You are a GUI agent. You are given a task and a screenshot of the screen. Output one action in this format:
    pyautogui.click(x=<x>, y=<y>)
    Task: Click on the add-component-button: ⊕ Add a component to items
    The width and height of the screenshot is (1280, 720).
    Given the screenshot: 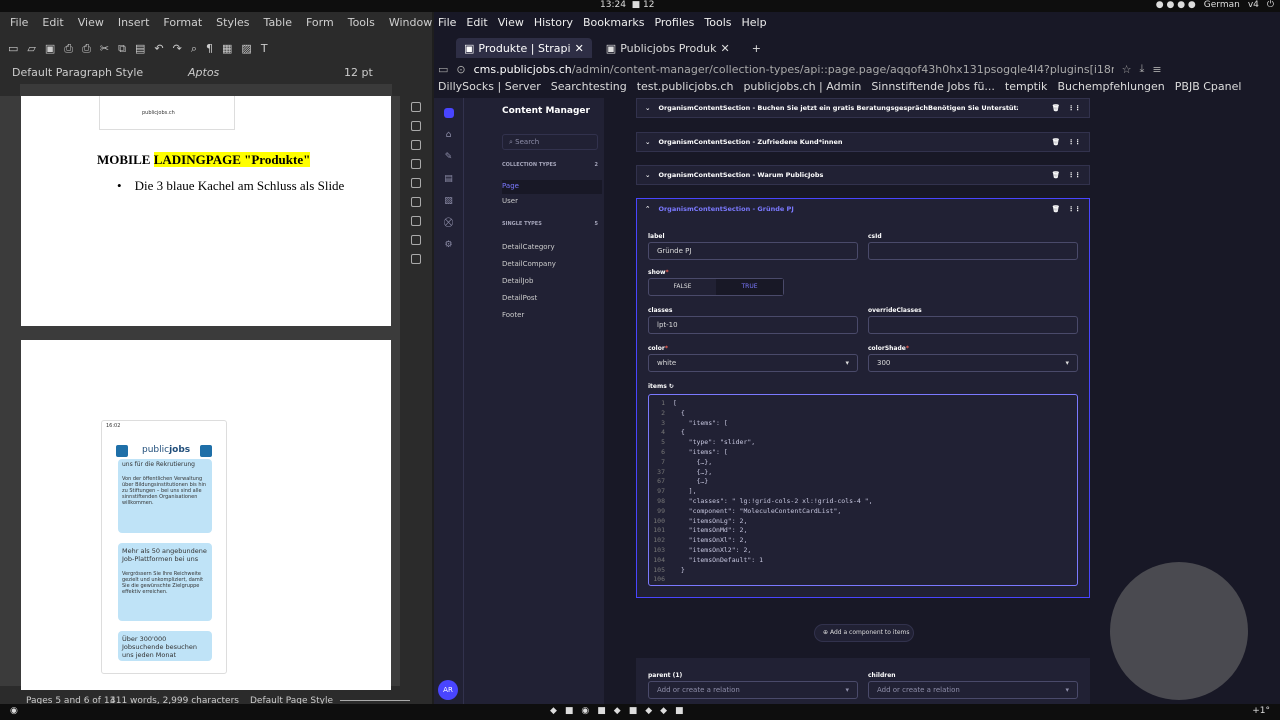 What is the action you would take?
    pyautogui.click(x=864, y=633)
    